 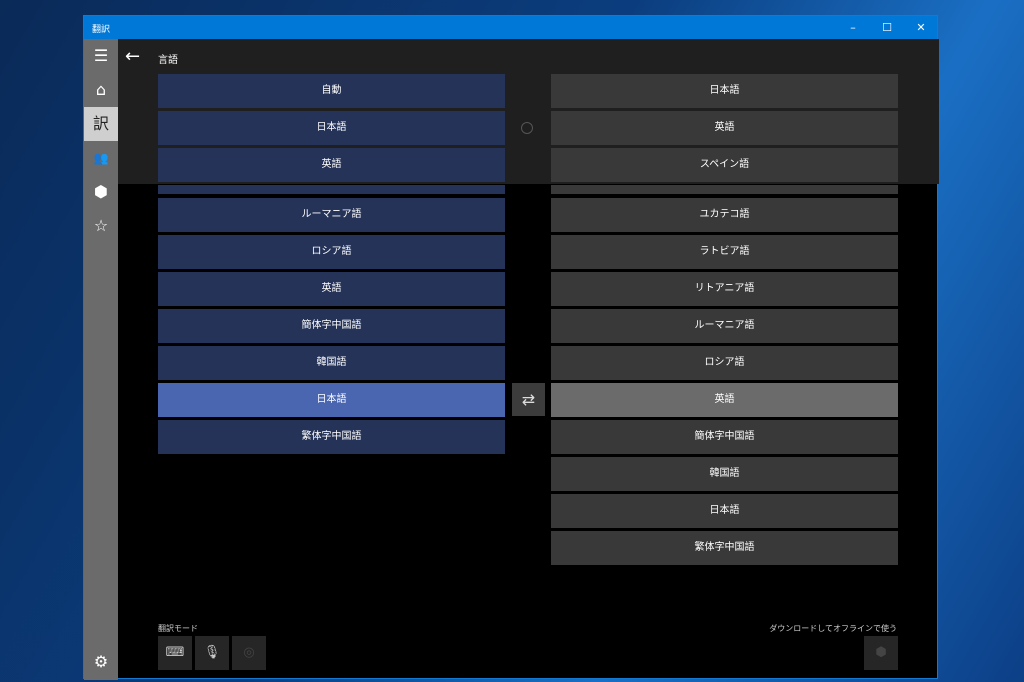 What do you see at coordinates (101, 662) in the screenshot?
I see `gear-icon: ⚙` at bounding box center [101, 662].